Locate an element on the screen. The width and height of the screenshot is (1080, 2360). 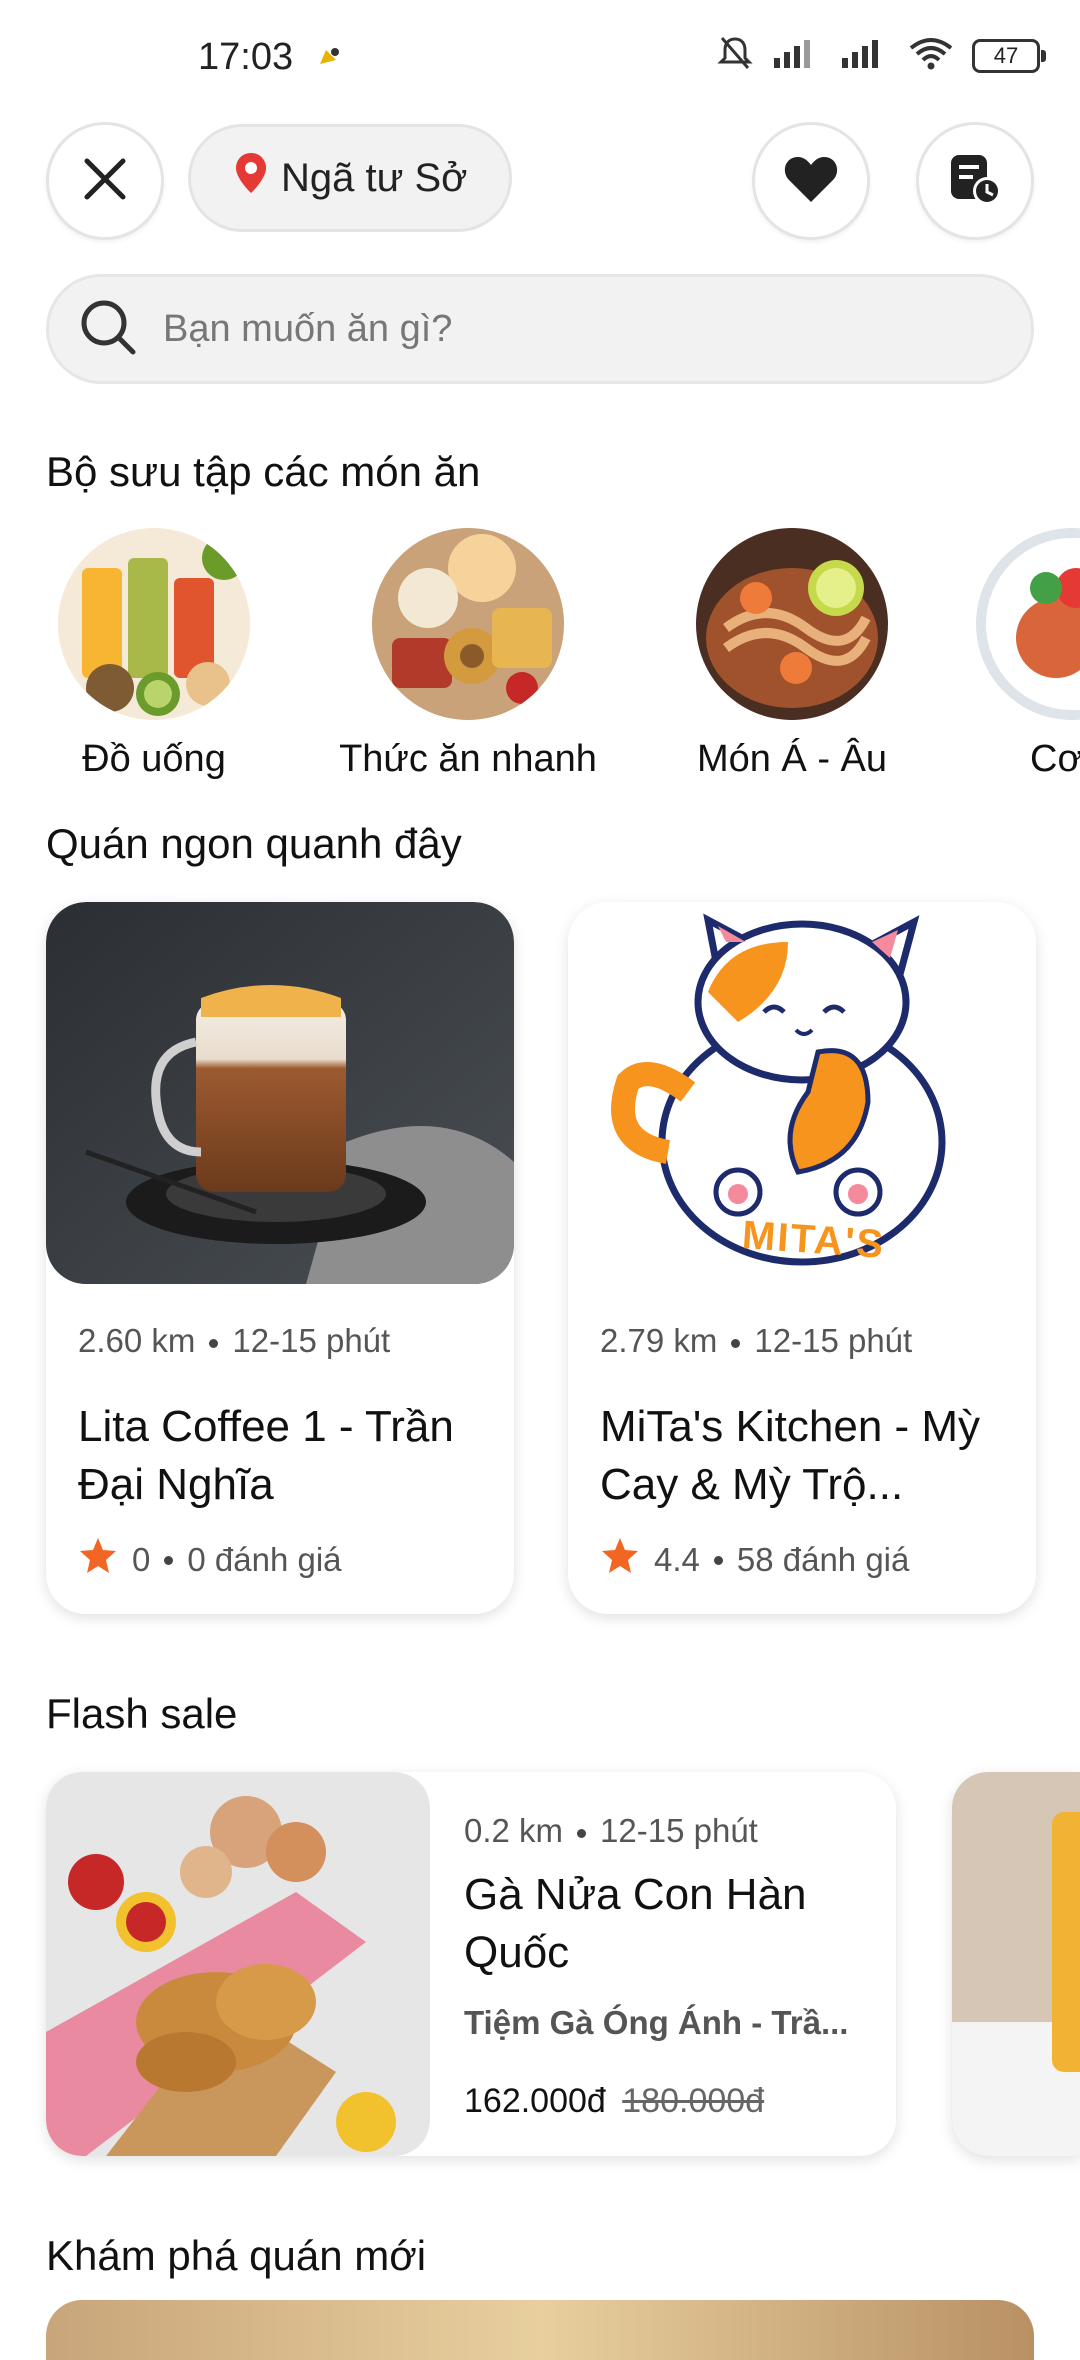
flash-old-price: 180.000đ is located at coordinates (693, 2101).